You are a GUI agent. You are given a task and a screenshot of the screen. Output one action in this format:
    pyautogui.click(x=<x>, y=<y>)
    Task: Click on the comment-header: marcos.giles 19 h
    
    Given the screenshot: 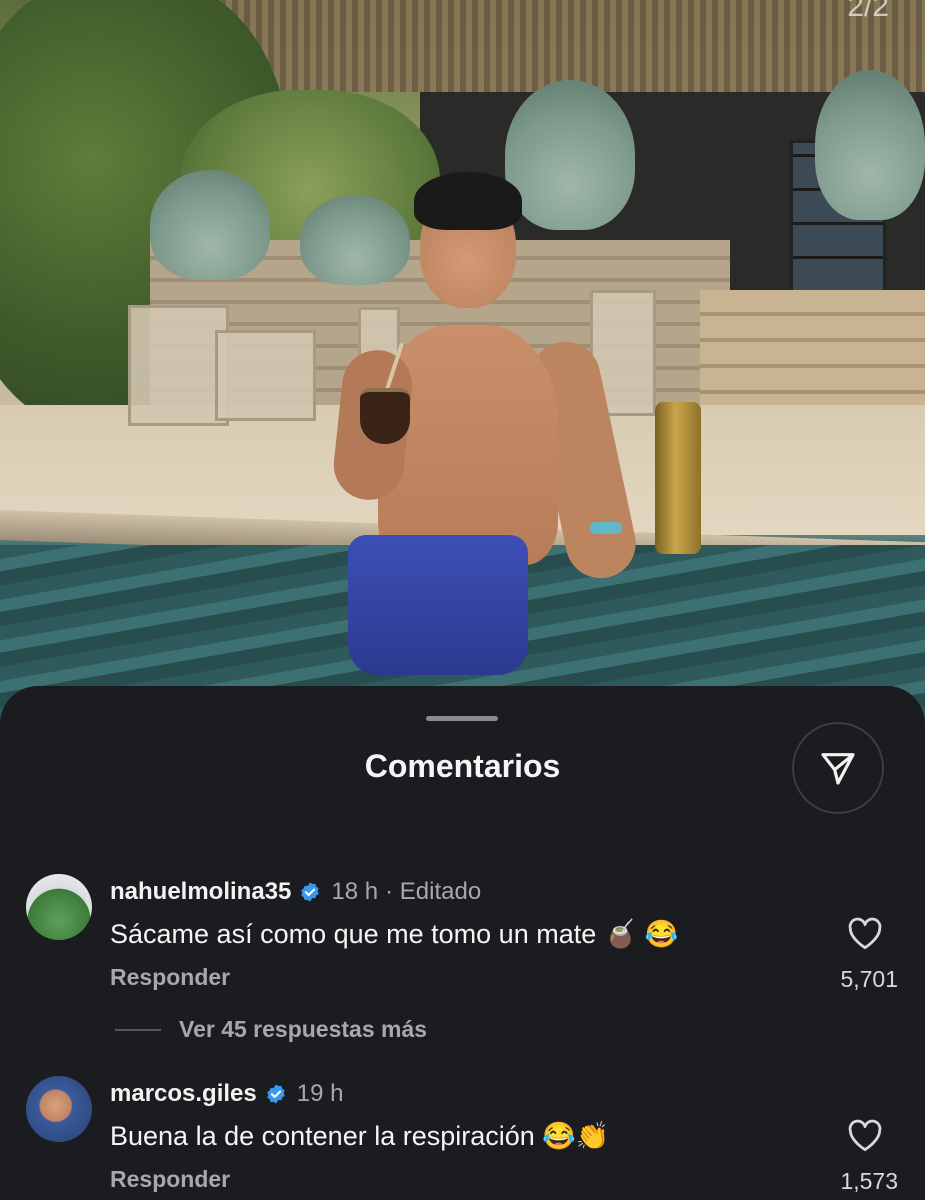 What is the action you would take?
    pyautogui.click(x=226, y=1094)
    